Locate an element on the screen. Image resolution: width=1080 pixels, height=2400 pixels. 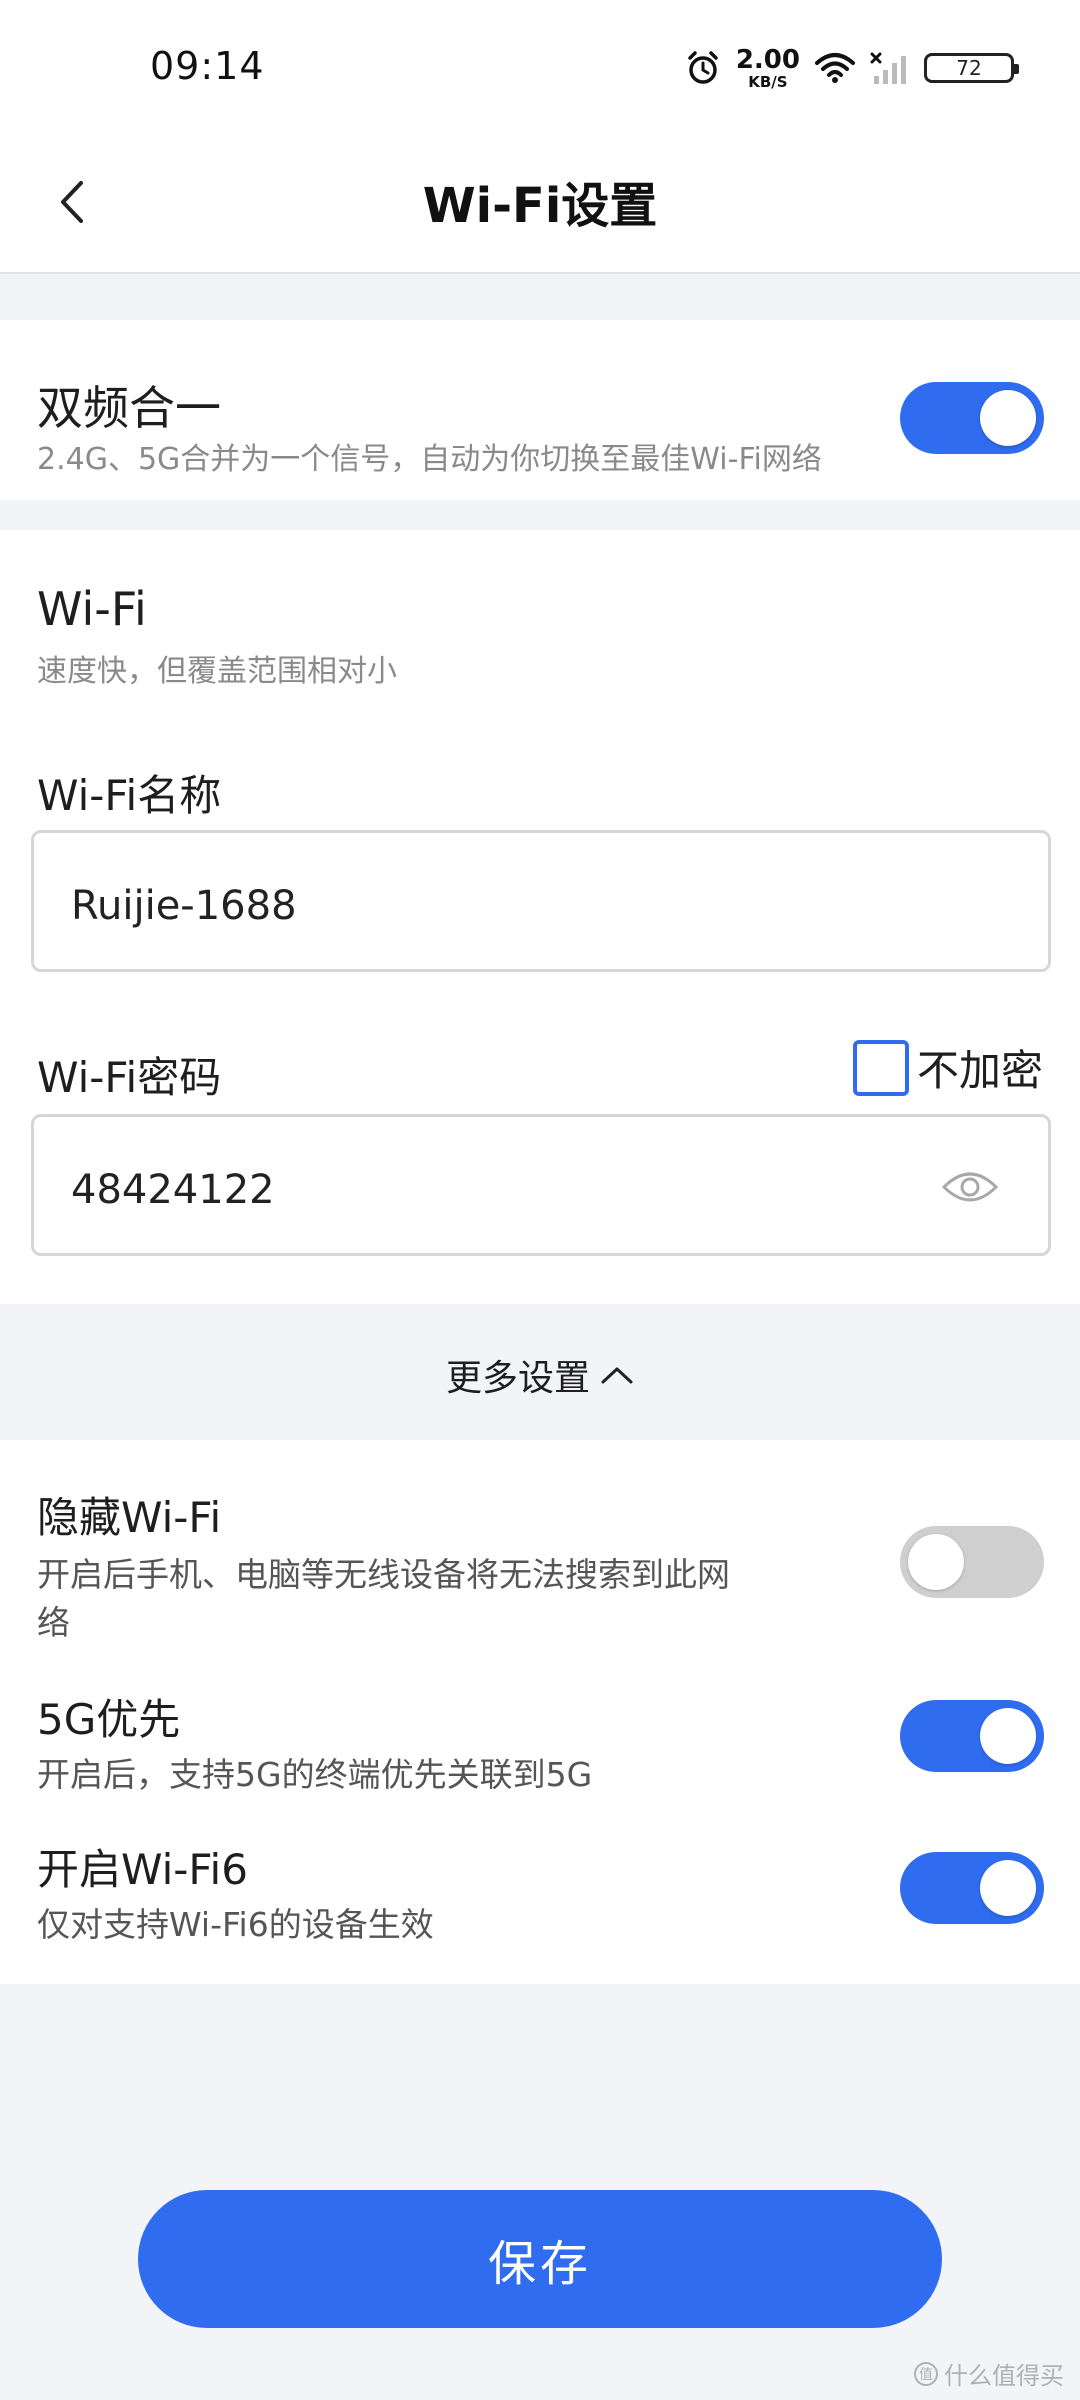
header: Wi-Fi设置 is located at coordinates (540, 202).